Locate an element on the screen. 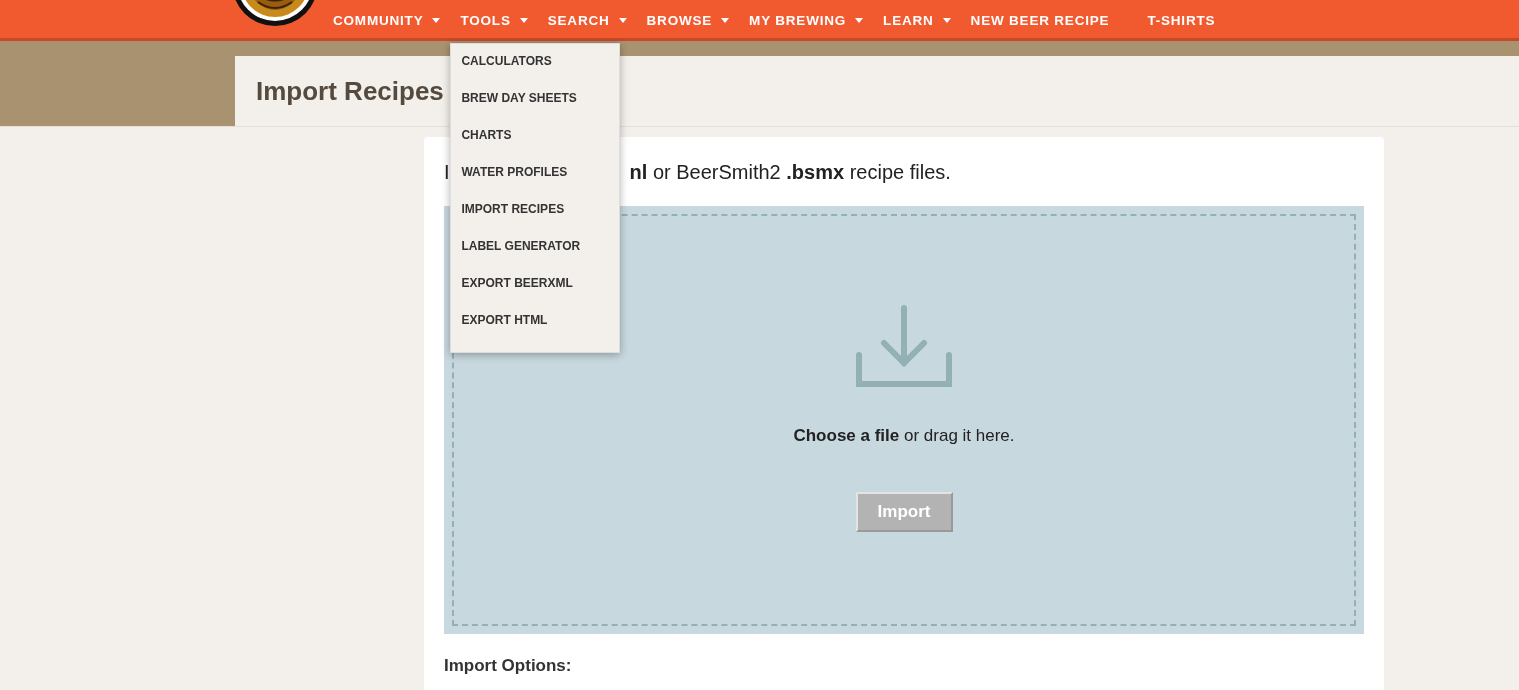 The width and height of the screenshot is (1519, 690). dropdown-item: EXPORT HTML is located at coordinates (535, 326).